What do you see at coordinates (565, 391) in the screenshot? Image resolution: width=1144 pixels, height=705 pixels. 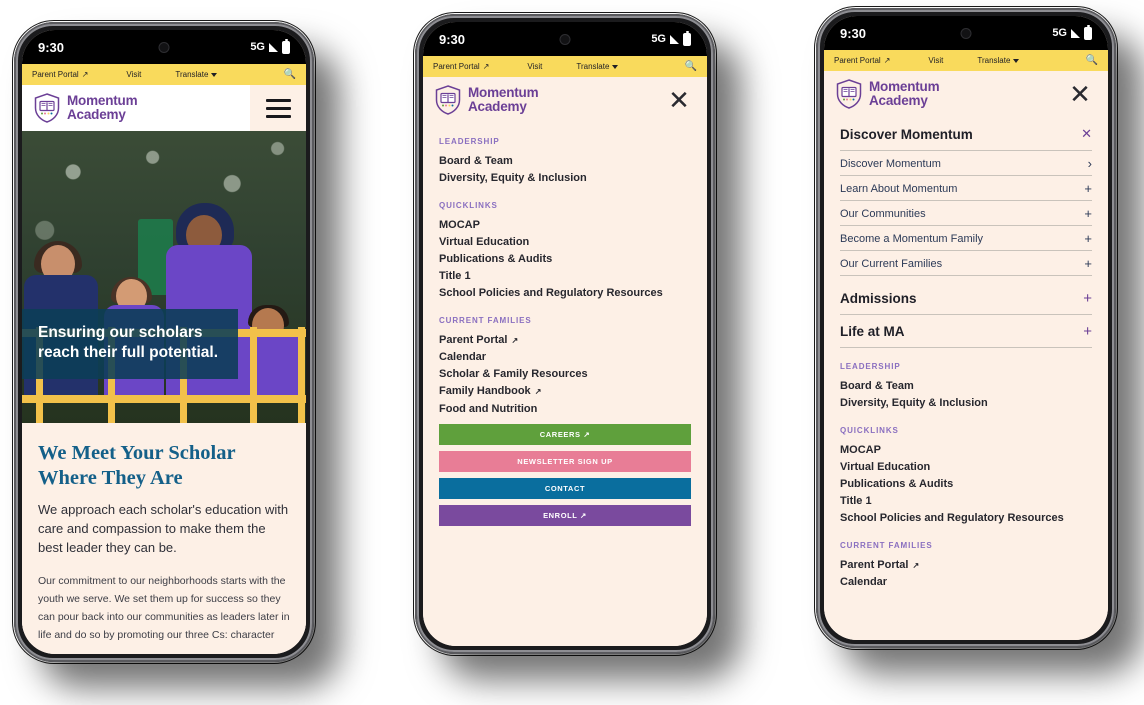 I see `menu-link: Family Handbook ↗` at bounding box center [565, 391].